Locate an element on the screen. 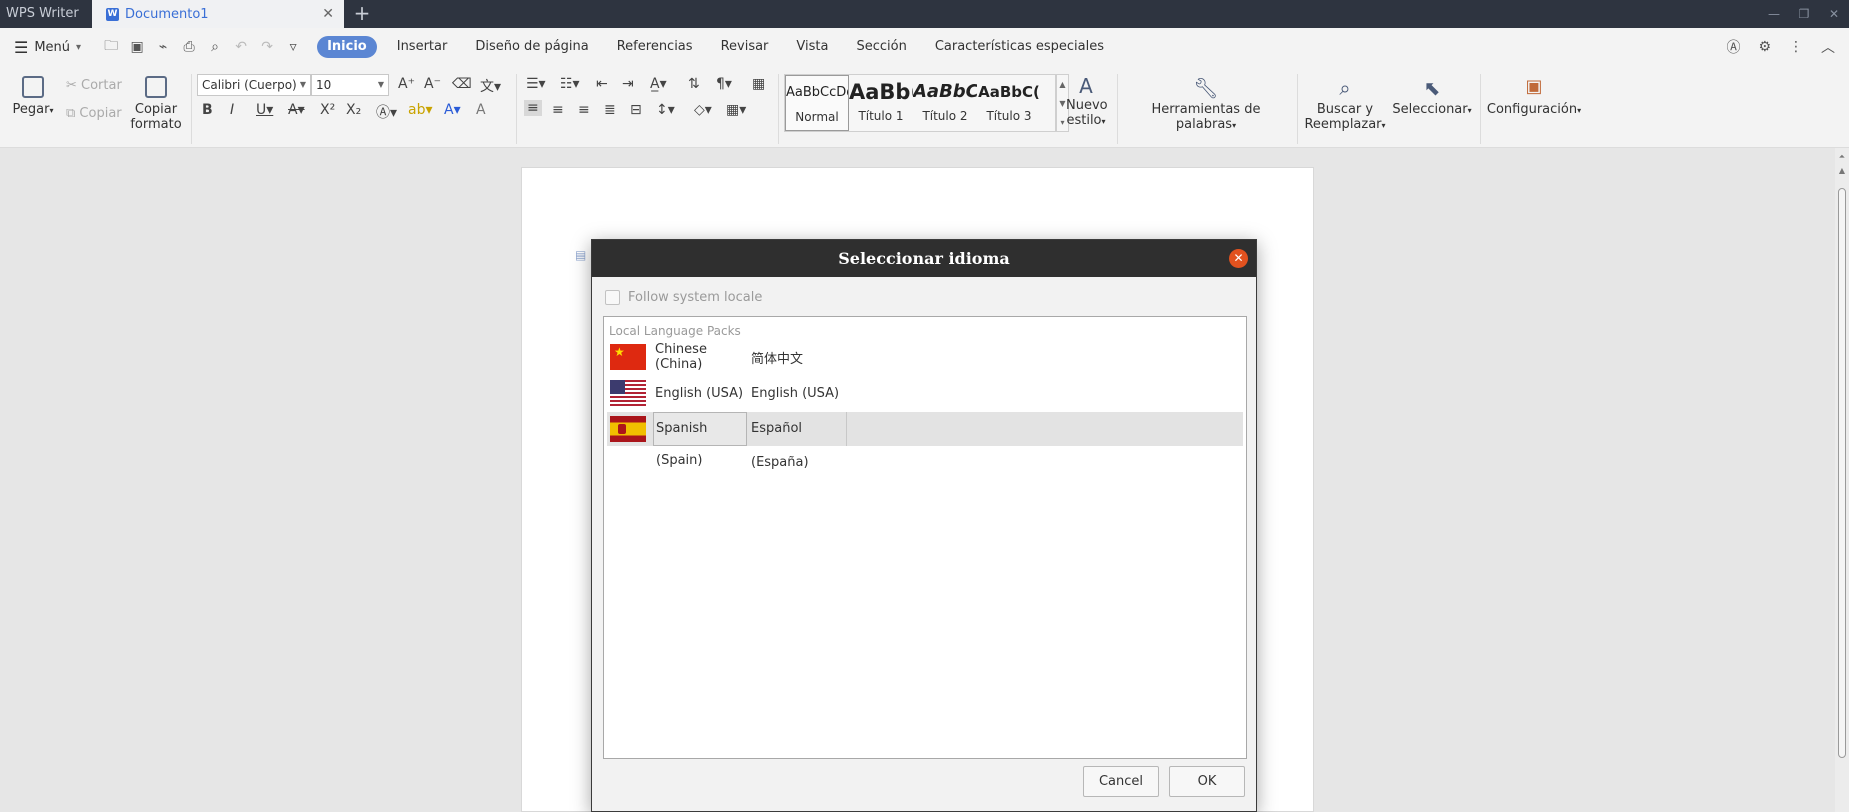 This screenshot has width=1849, height=812. style-titulo-3: AaBbC(Título 3 is located at coordinates (1009, 103).